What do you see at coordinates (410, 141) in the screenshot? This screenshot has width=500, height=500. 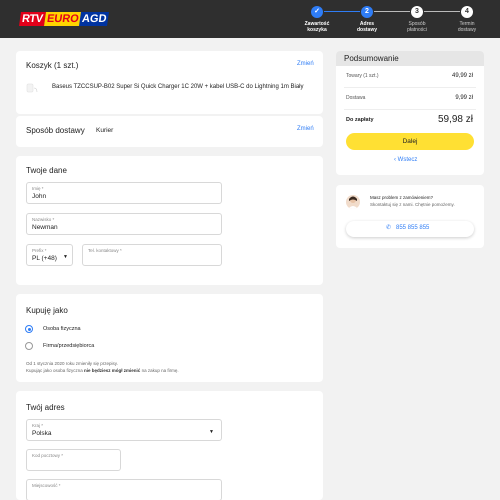 I see `next-button: Dalej` at bounding box center [410, 141].